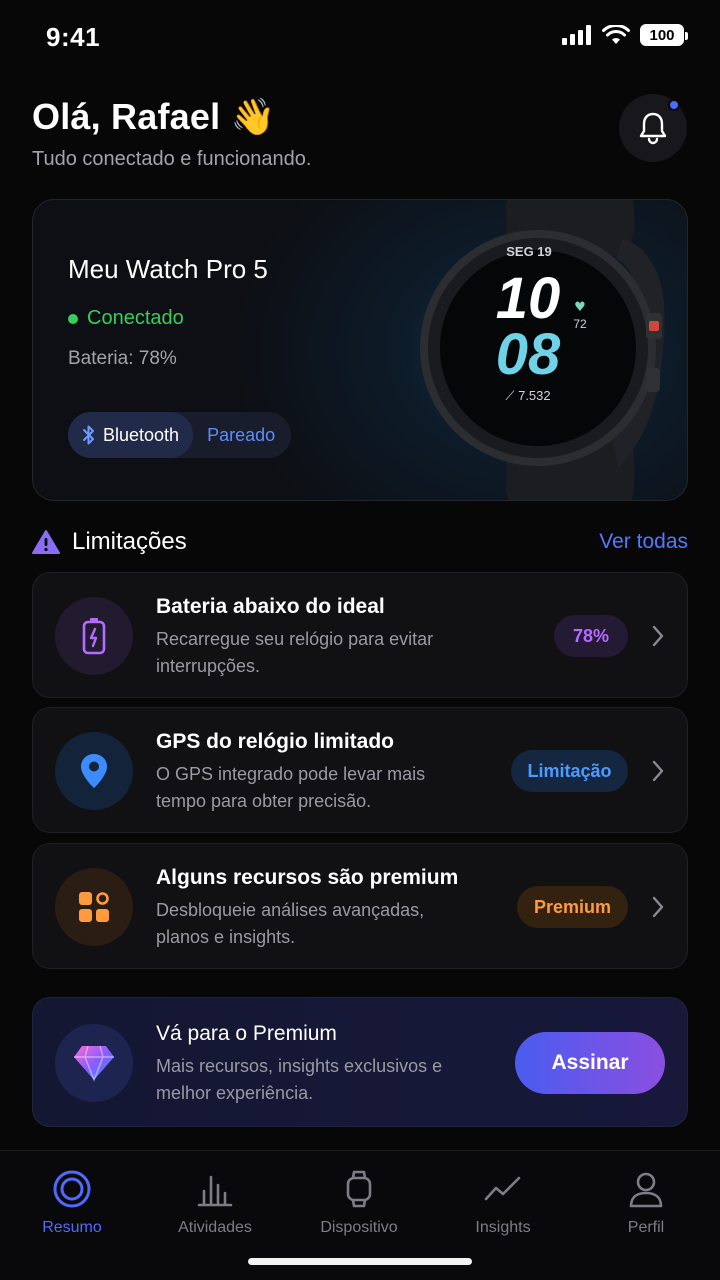 Image resolution: width=720 pixels, height=1280 pixels. Describe the element at coordinates (72, 1227) in the screenshot. I see `tab-label: Resumo` at that location.